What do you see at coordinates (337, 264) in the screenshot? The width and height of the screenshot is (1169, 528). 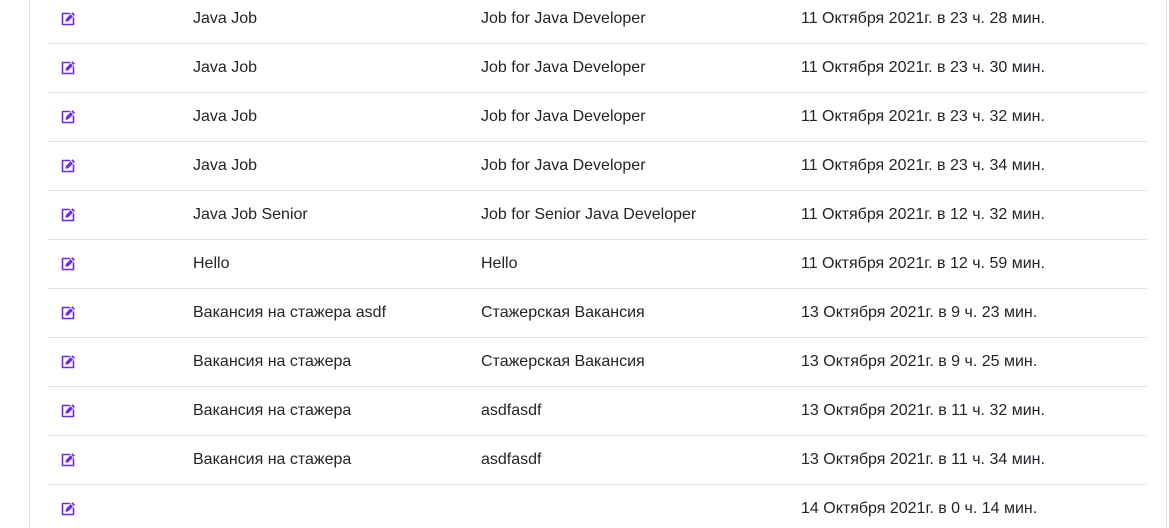 I see `post-name: Hello` at bounding box center [337, 264].